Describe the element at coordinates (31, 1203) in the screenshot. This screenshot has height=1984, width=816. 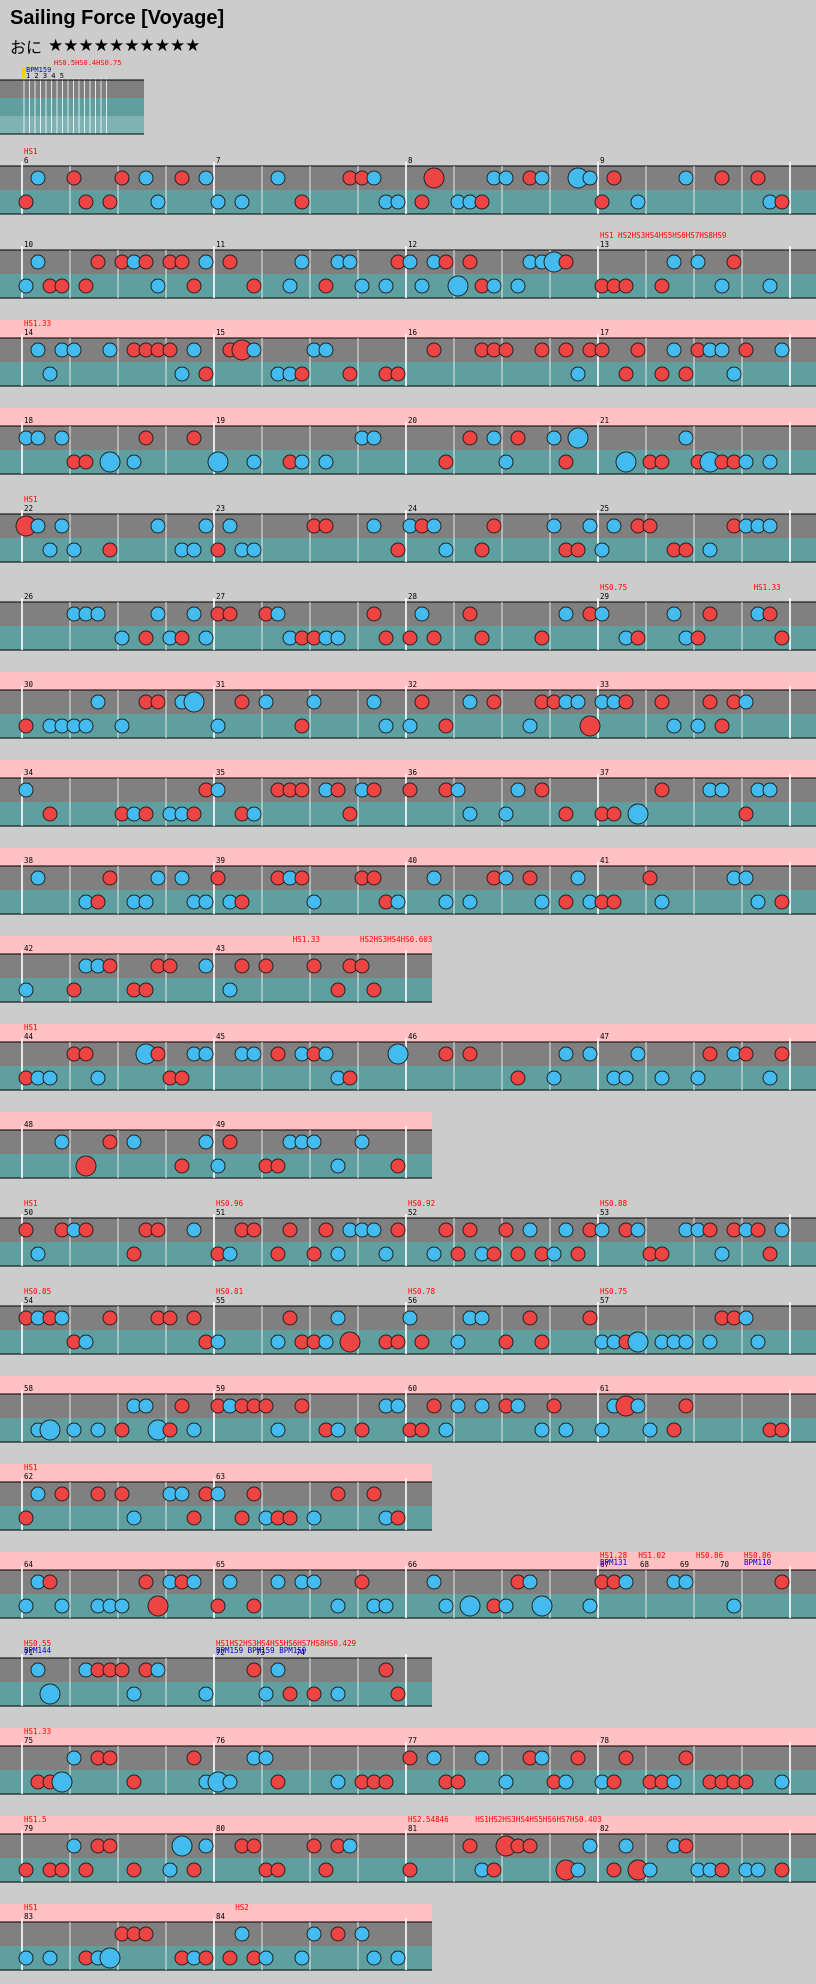
I see `scroll-event-label: HS1` at that location.